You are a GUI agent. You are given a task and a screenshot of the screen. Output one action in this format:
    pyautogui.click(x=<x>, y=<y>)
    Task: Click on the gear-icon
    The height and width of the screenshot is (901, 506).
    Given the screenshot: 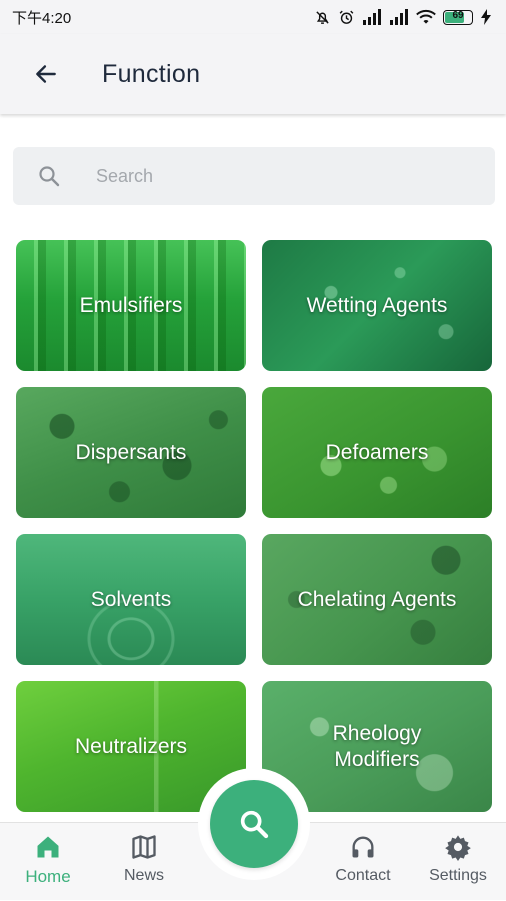 What is the action you would take?
    pyautogui.click(x=458, y=848)
    